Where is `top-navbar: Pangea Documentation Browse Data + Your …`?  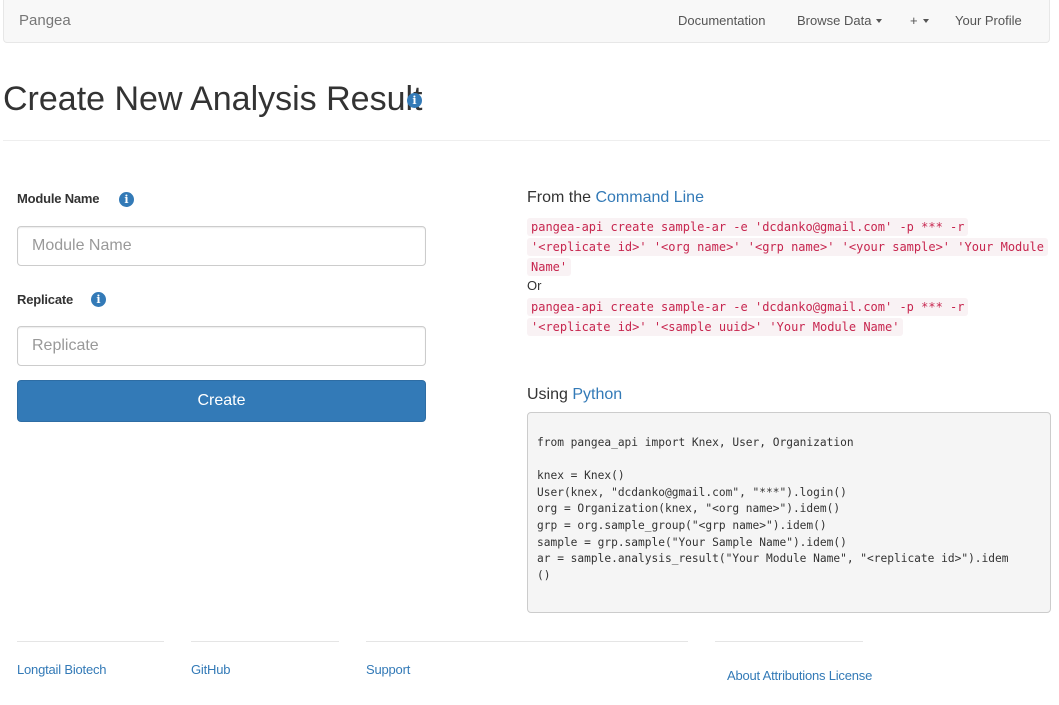 top-navbar: Pangea Documentation Browse Data + Your … is located at coordinates (526, 21).